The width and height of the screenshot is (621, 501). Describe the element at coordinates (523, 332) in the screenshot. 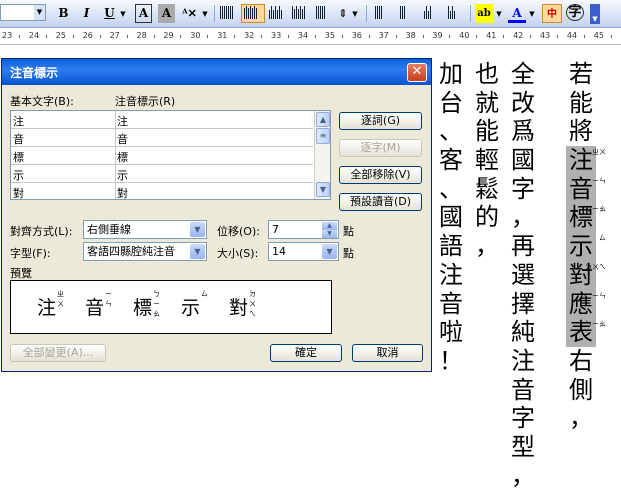

I see `text-char: 純` at that location.